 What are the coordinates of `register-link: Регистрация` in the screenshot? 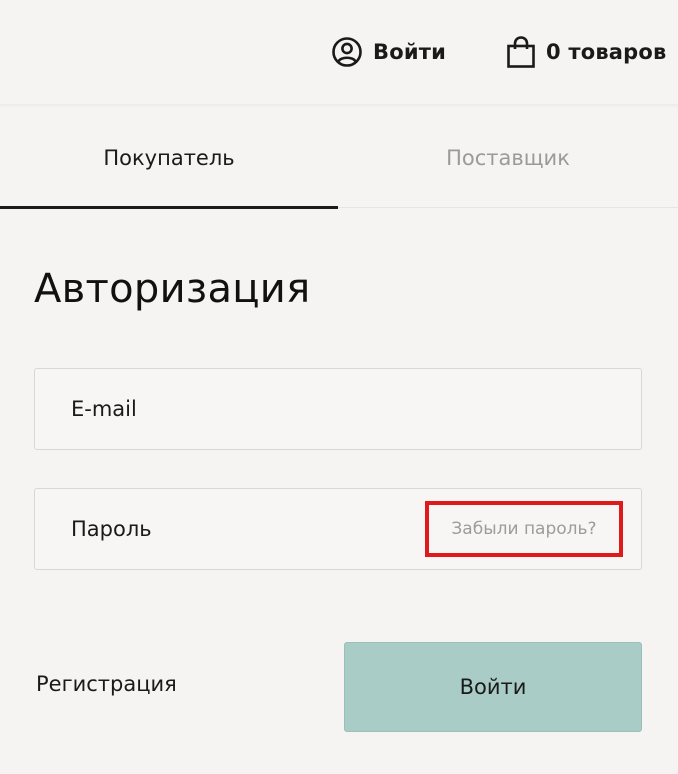 It's located at (106, 684).